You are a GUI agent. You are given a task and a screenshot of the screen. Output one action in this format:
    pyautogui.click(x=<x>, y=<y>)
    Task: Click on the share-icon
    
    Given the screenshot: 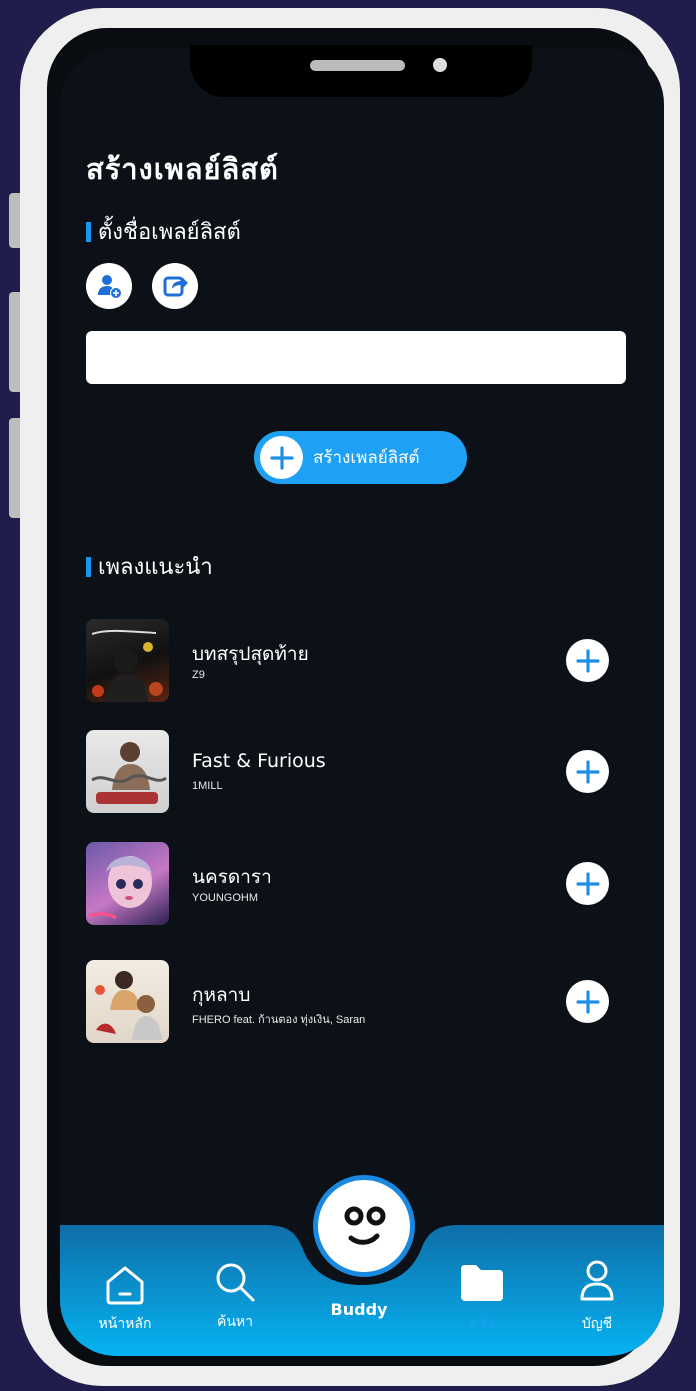 What is the action you would take?
    pyautogui.click(x=175, y=286)
    